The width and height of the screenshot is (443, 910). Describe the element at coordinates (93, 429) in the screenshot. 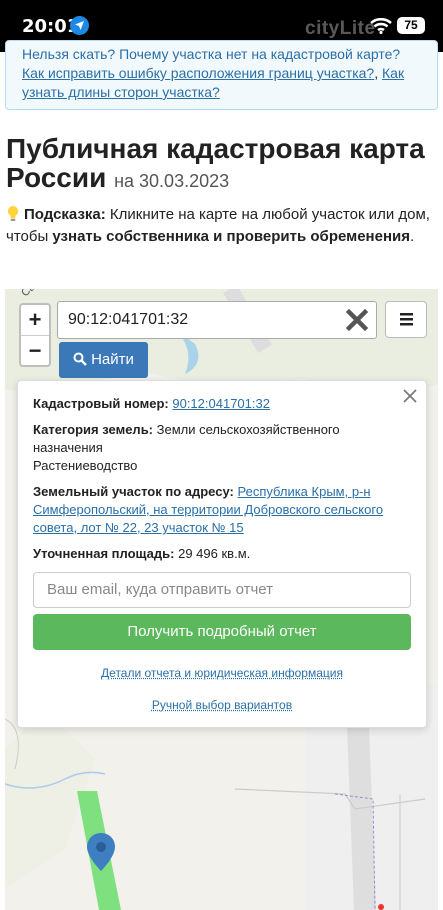

I see `land-category-label: Категория земель:` at that location.